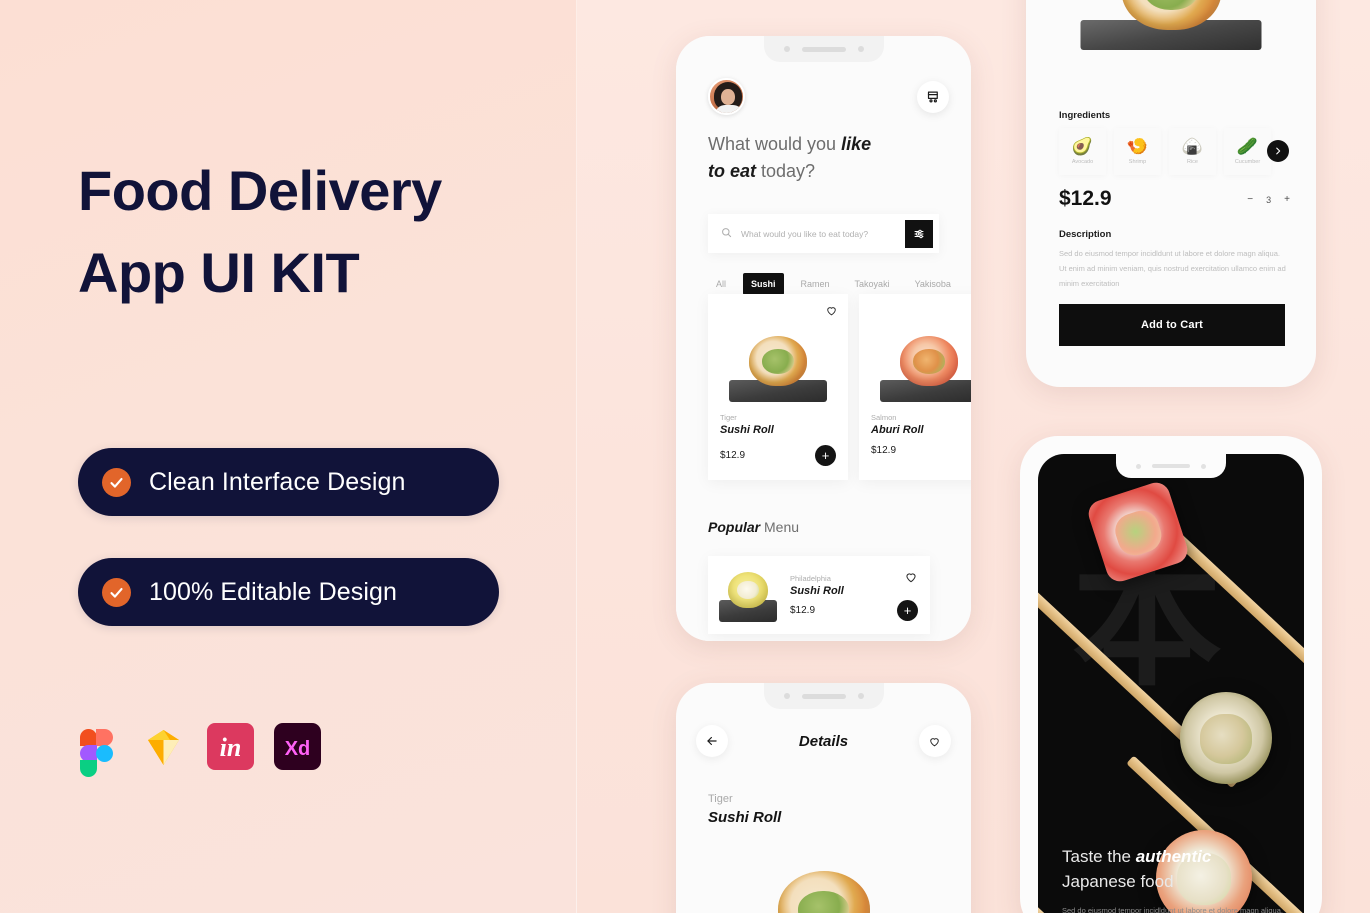  I want to click on filter-sliders-icon, so click(919, 233).